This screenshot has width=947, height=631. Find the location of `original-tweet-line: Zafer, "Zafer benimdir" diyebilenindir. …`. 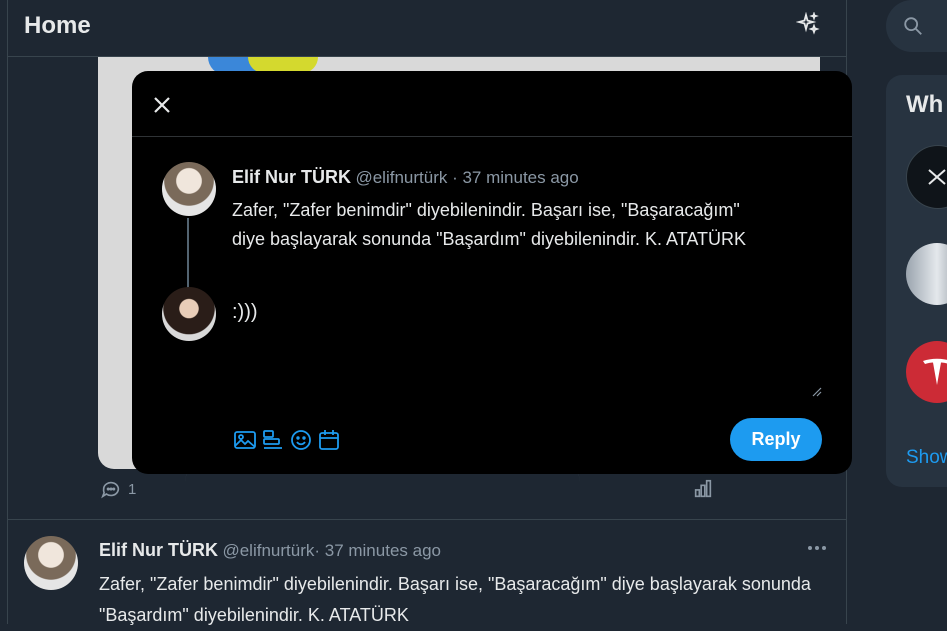

original-tweet-line: Zafer, "Zafer benimdir" diyebilenindir. … is located at coordinates (486, 210).